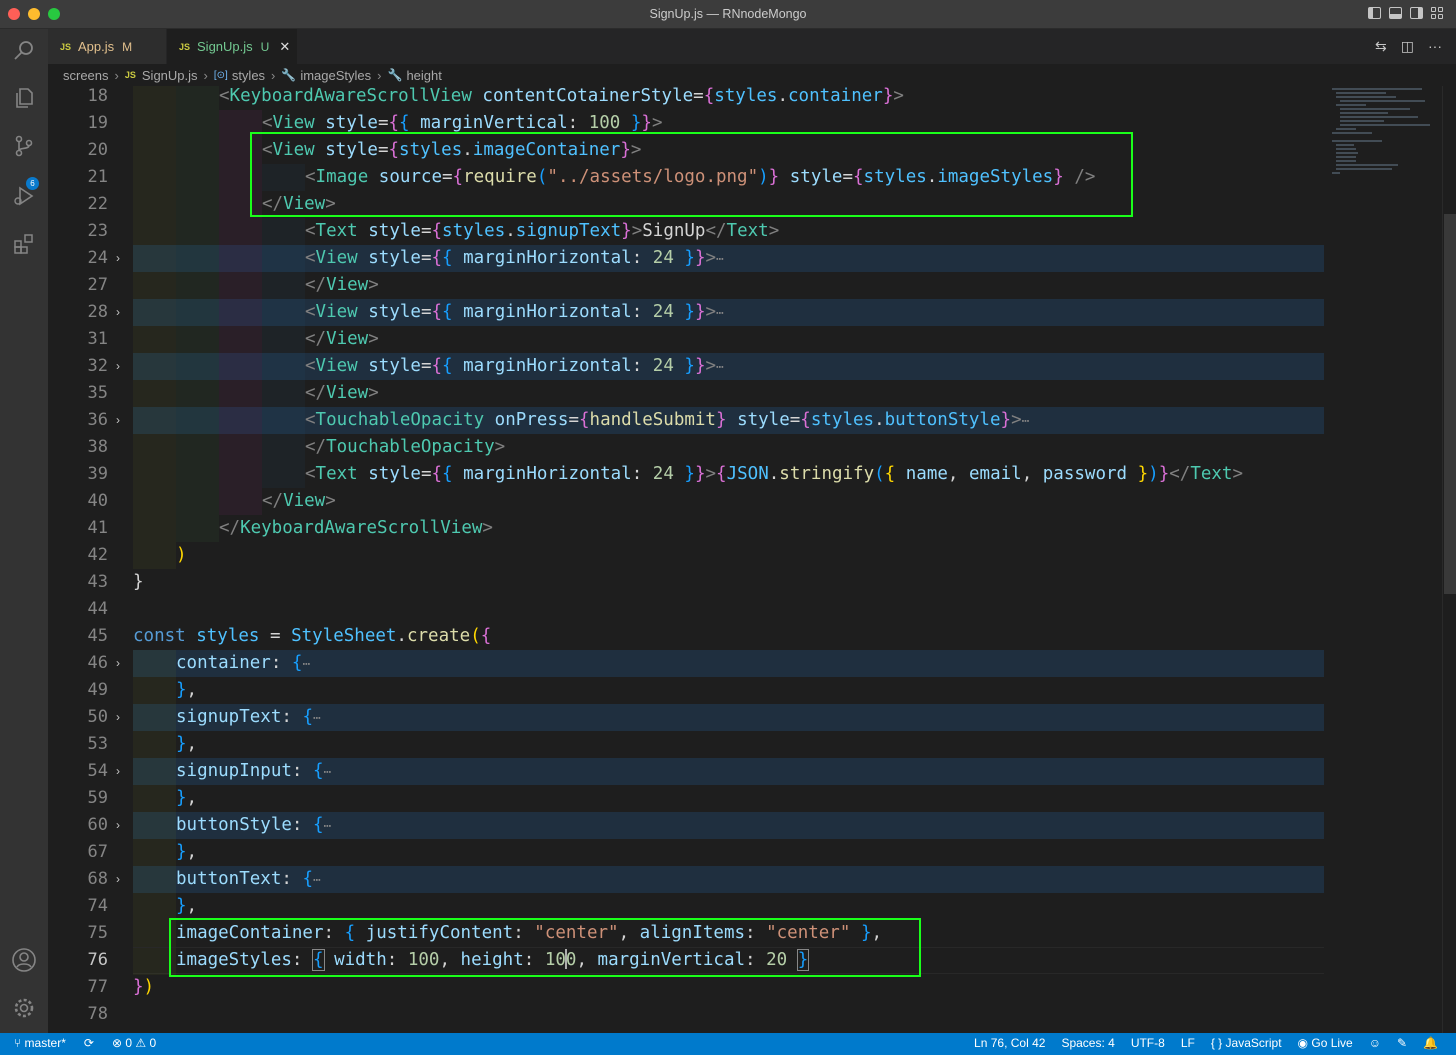 The image size is (1456, 1055). I want to click on sync-icon: ⟳, so click(89, 1043).